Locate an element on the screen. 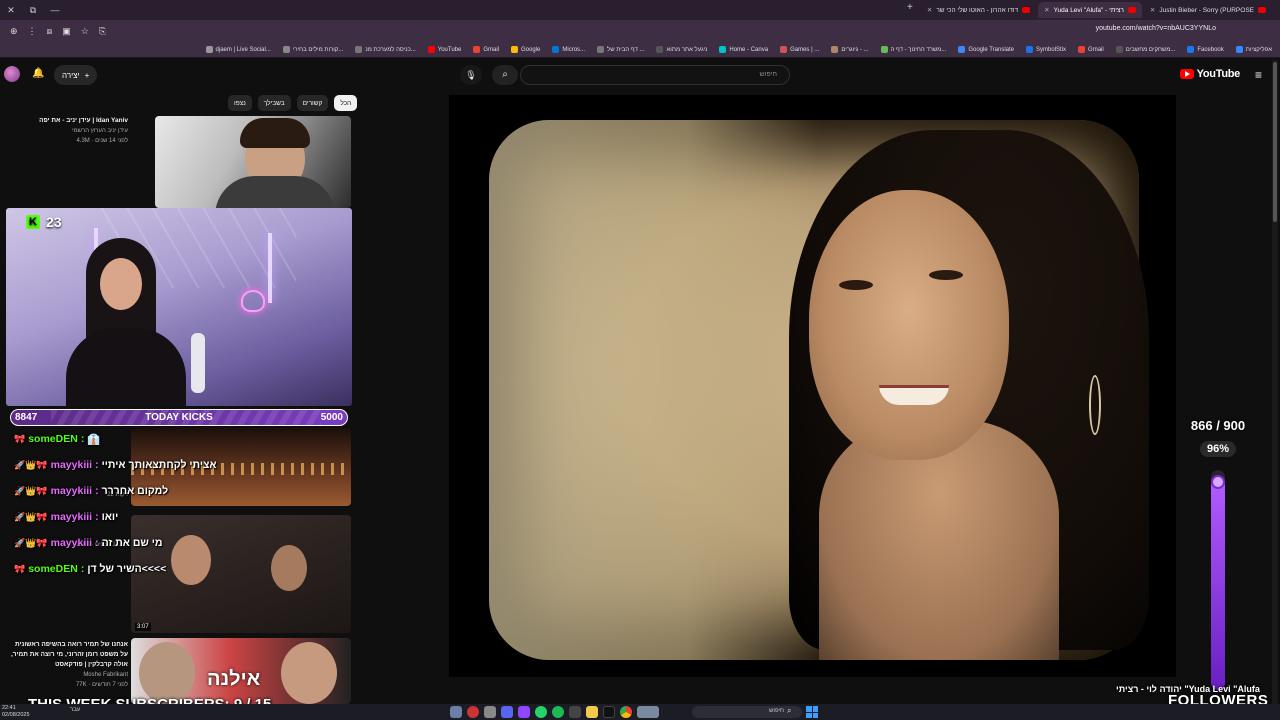  chip-related: קשורים is located at coordinates (312, 103).